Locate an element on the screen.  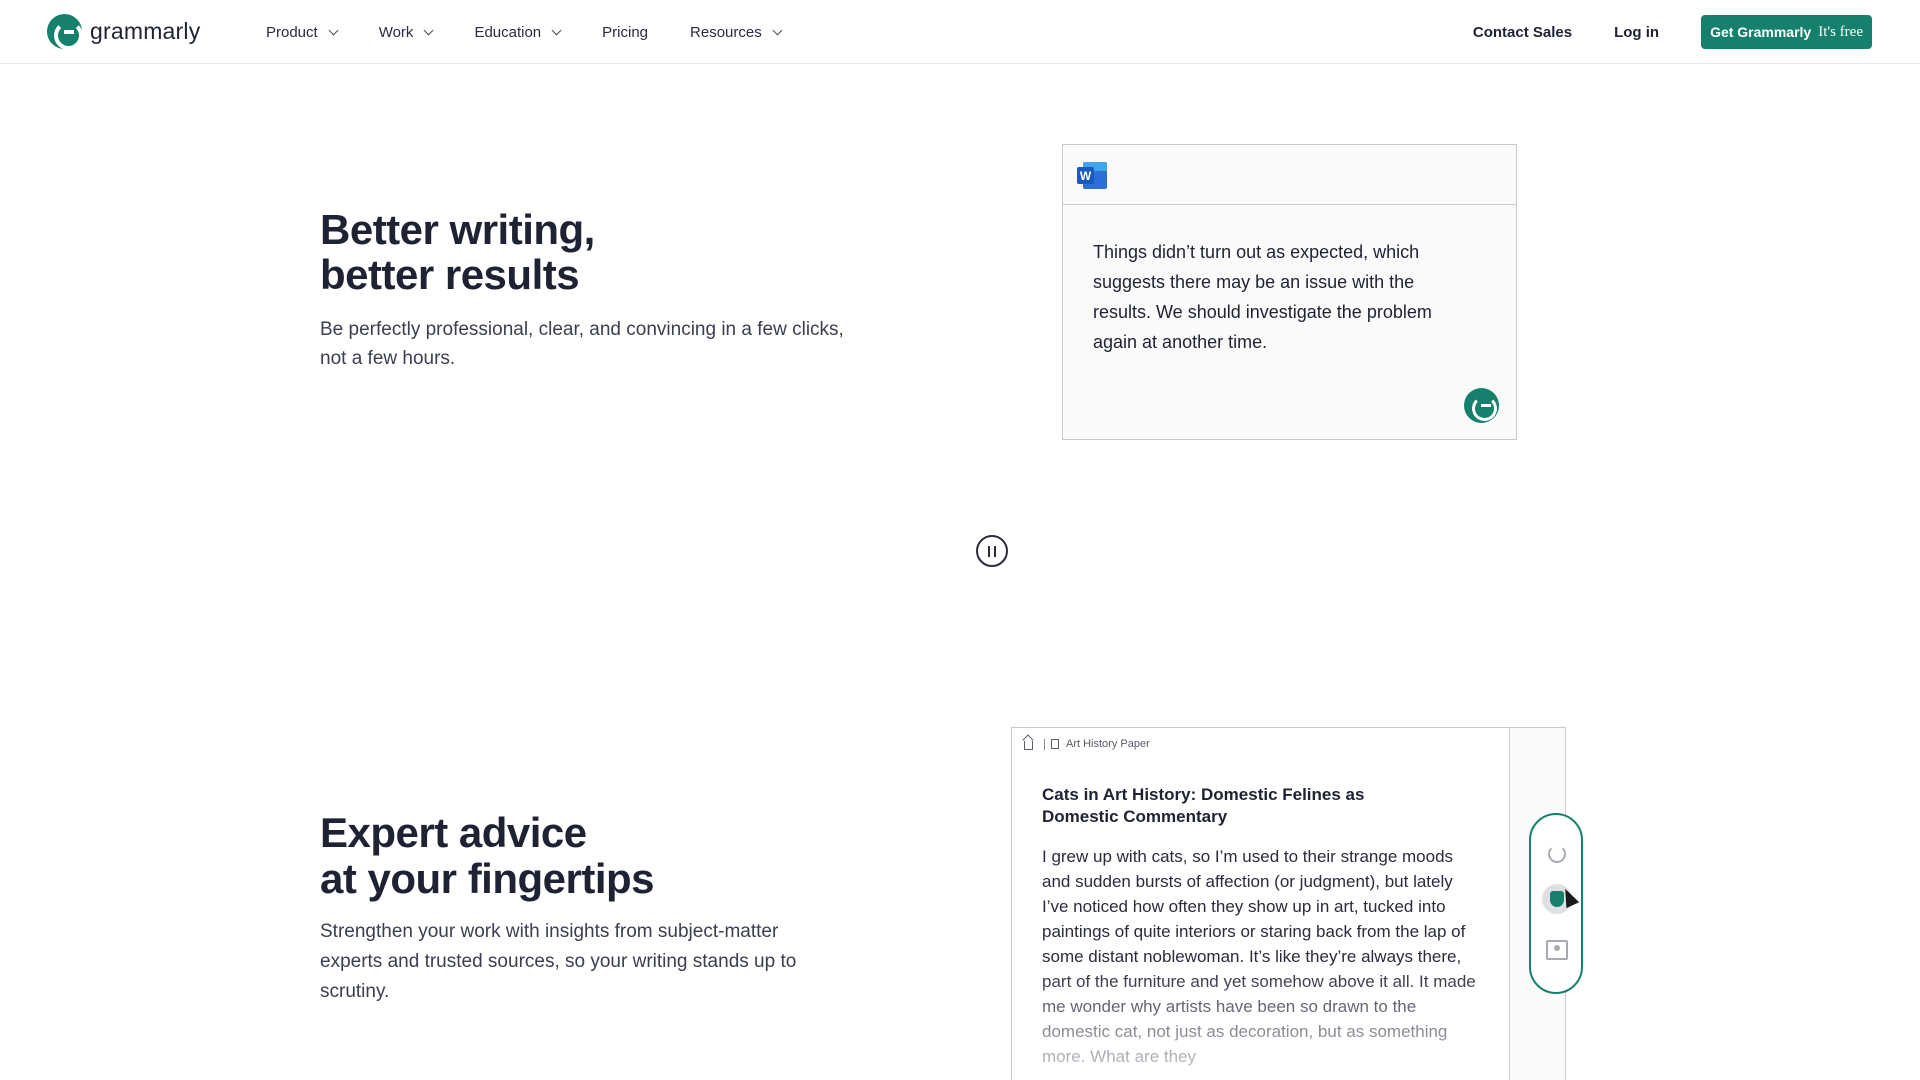
grammarly-logo-icon is located at coordinates (65, 32).